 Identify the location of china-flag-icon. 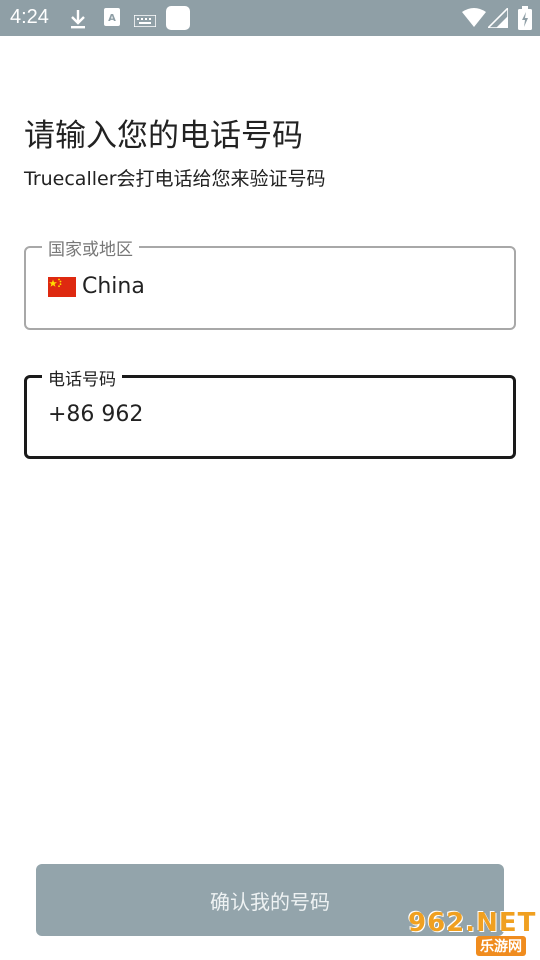
(62, 286).